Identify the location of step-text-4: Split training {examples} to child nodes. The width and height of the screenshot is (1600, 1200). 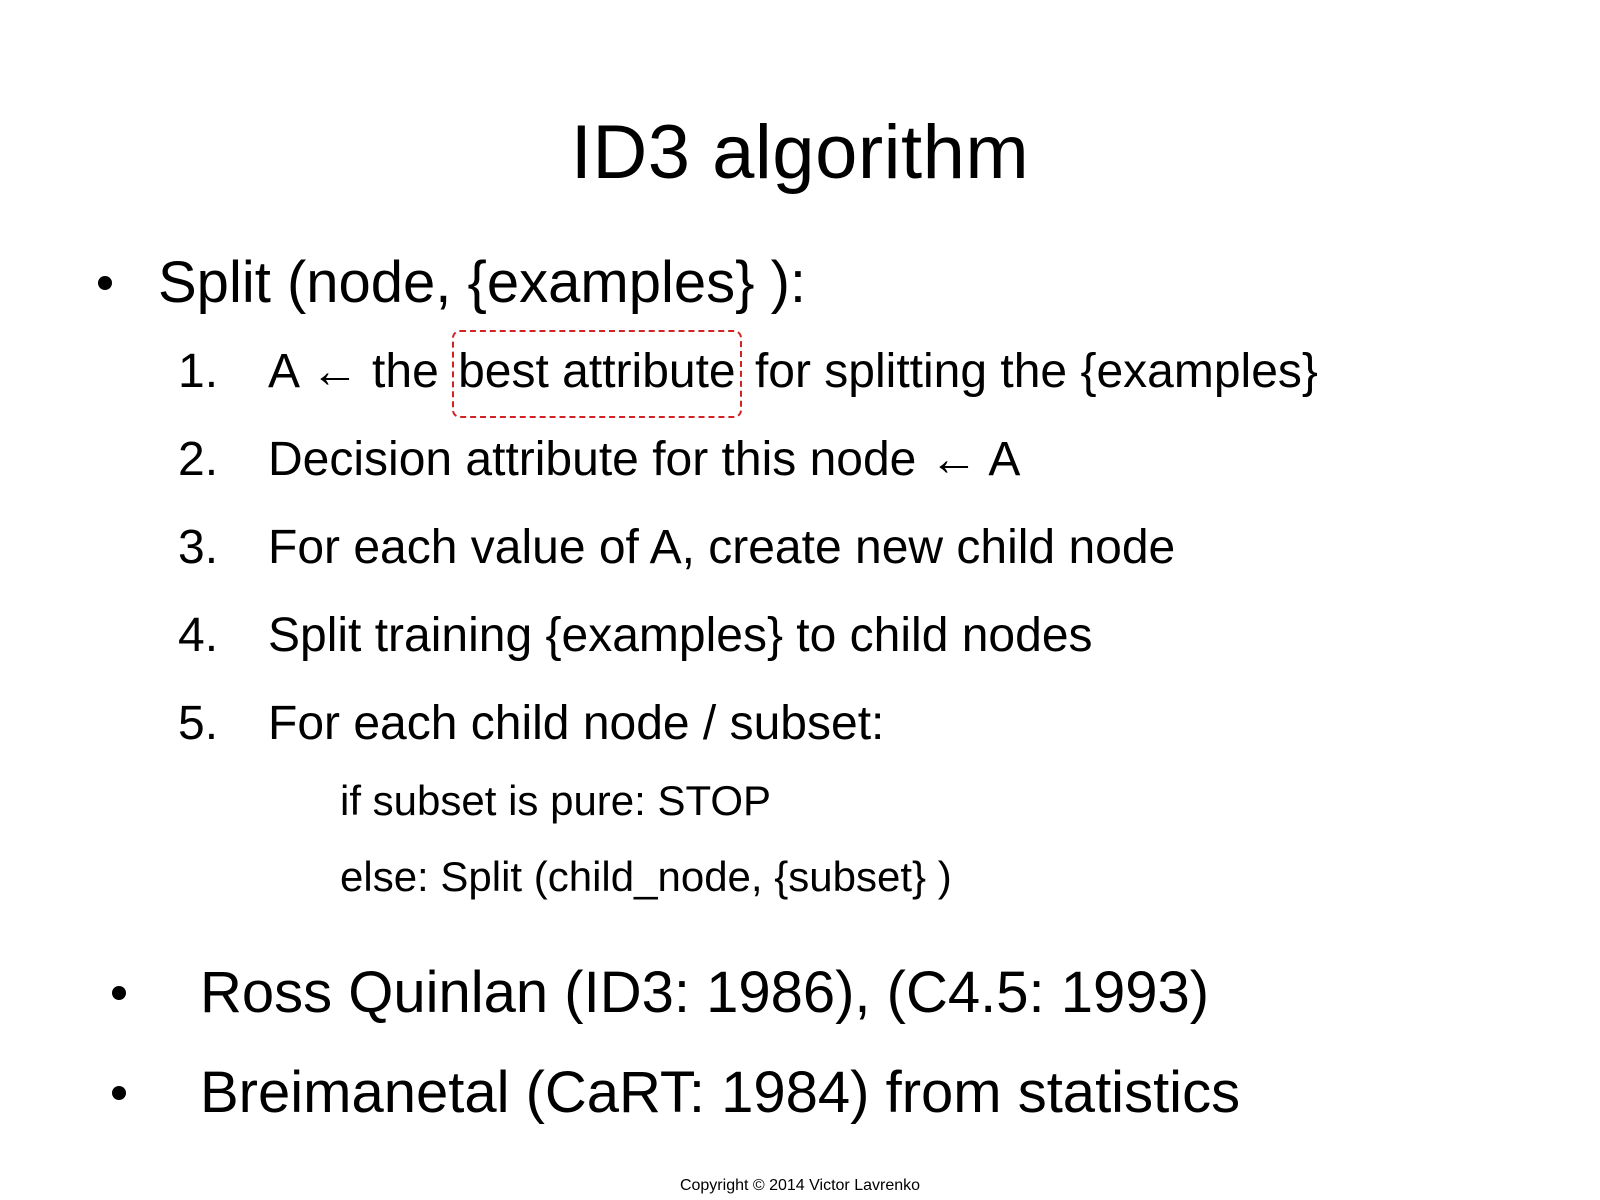
(680, 635).